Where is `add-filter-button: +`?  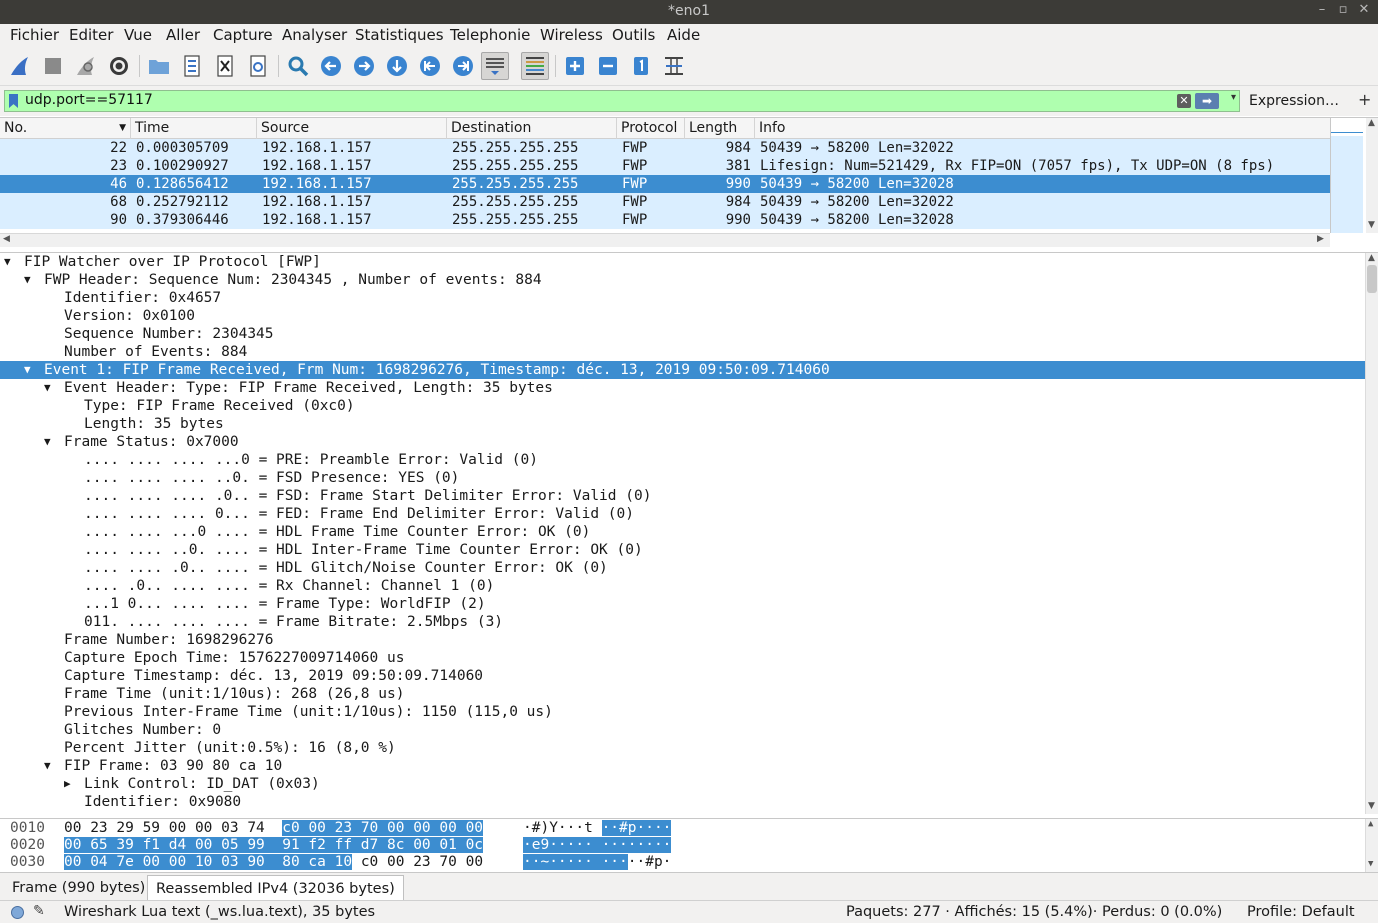 add-filter-button: + is located at coordinates (1364, 99).